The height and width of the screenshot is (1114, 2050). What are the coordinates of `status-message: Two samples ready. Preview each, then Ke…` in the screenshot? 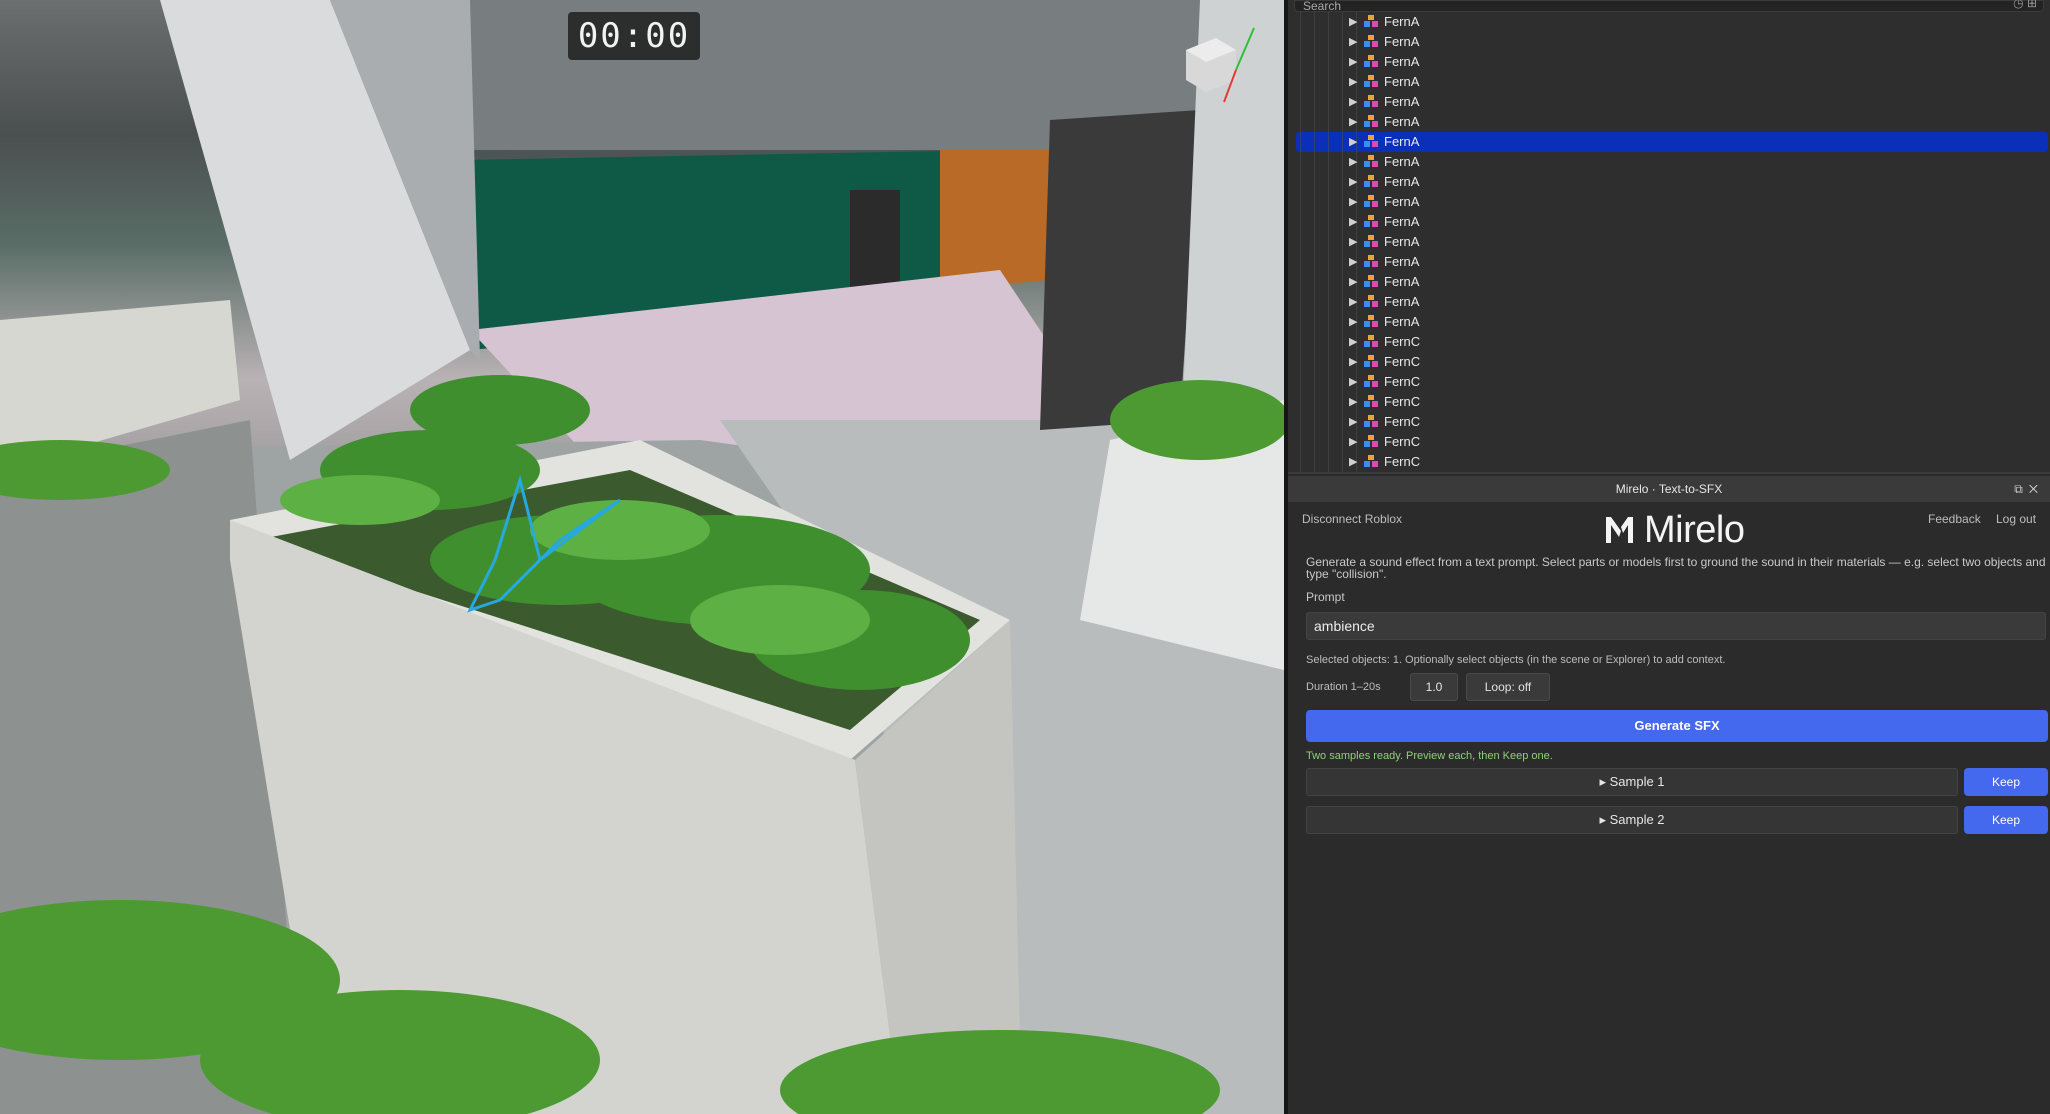 It's located at (1429, 756).